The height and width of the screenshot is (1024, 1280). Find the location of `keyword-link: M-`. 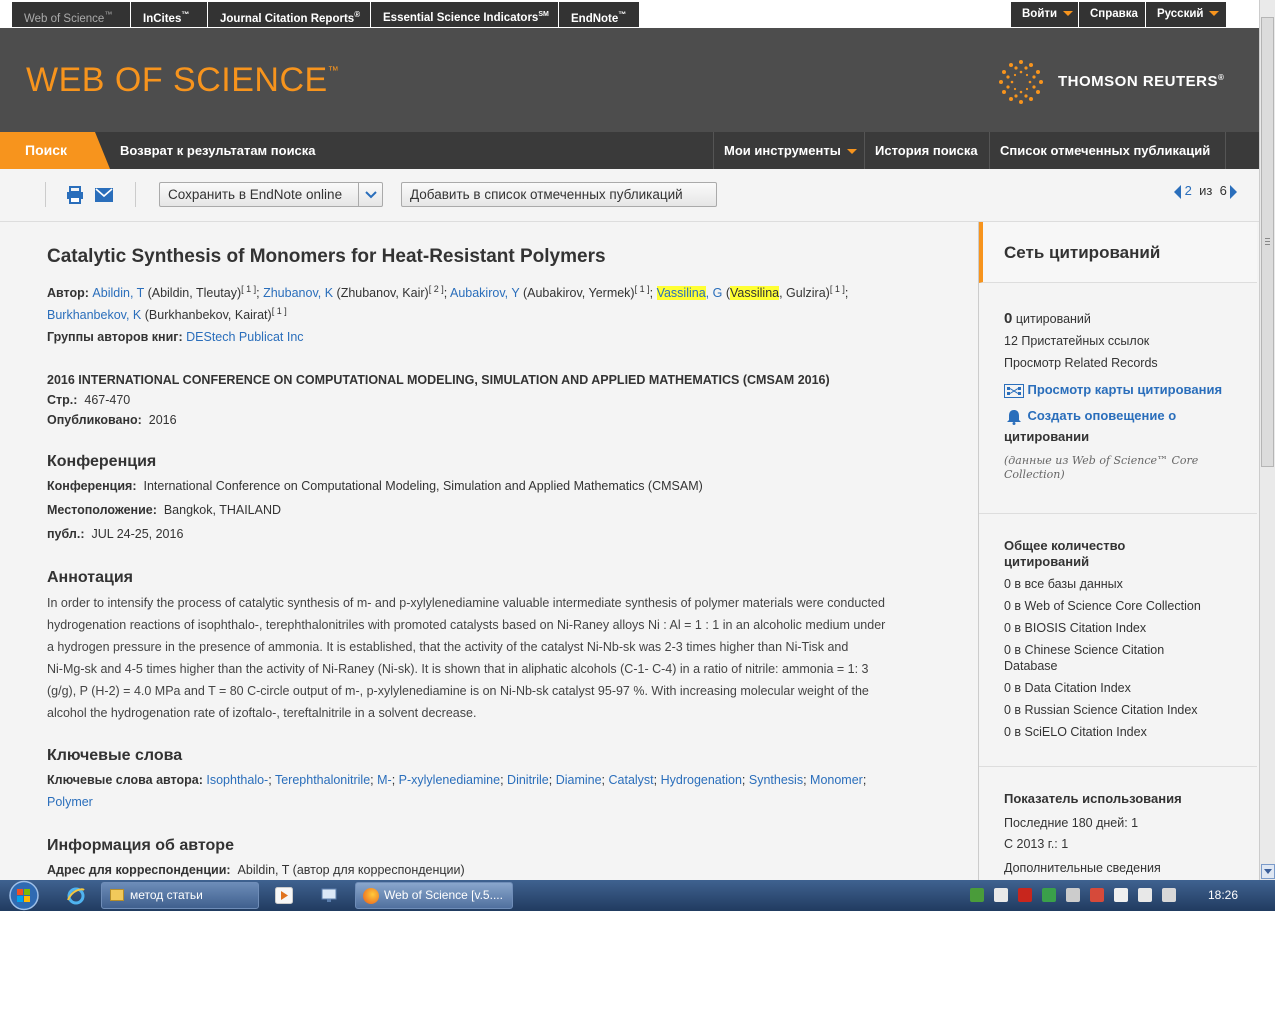

keyword-link: M- is located at coordinates (384, 780).